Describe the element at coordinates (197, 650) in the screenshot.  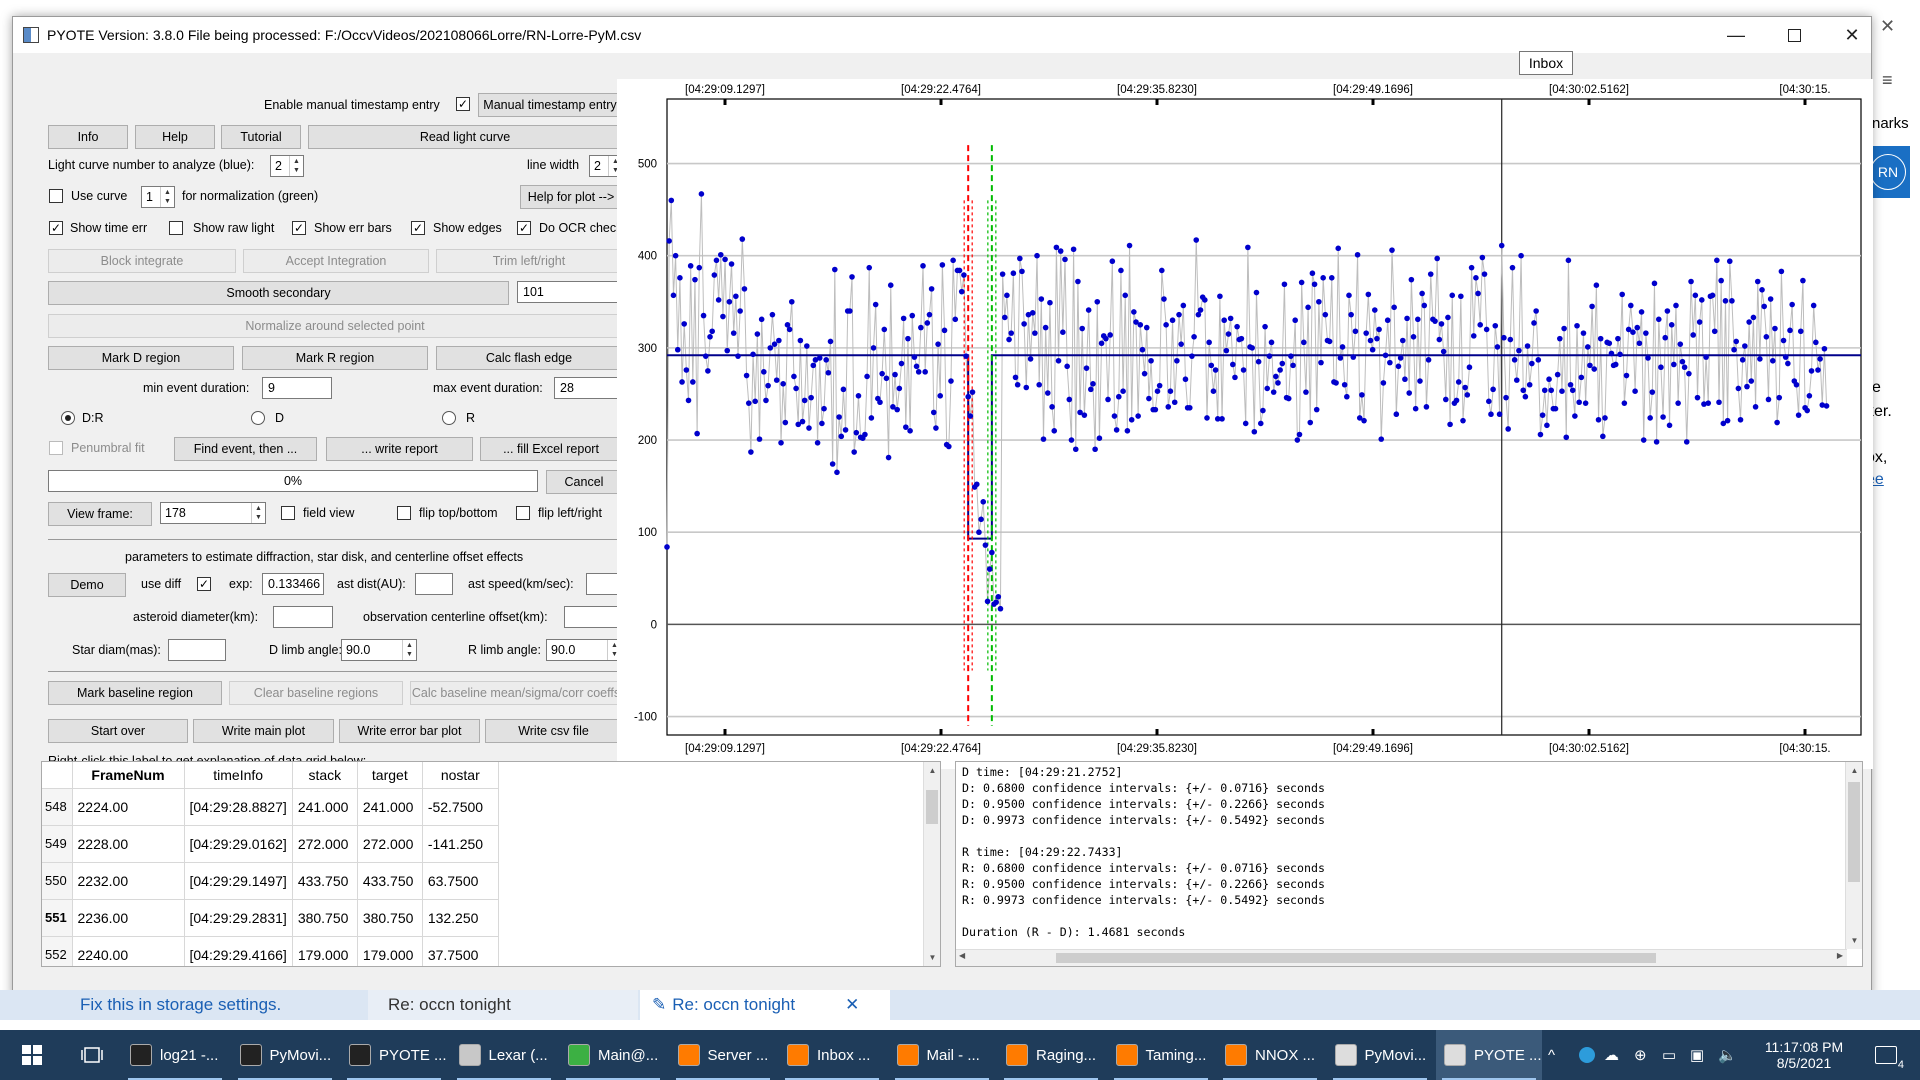
I see `star-diam-input` at that location.